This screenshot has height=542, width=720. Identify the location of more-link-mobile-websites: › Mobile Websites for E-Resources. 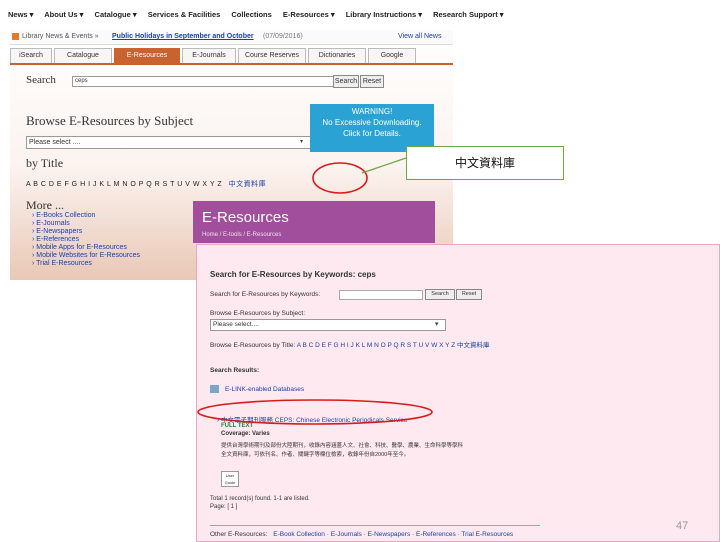
(86, 255).